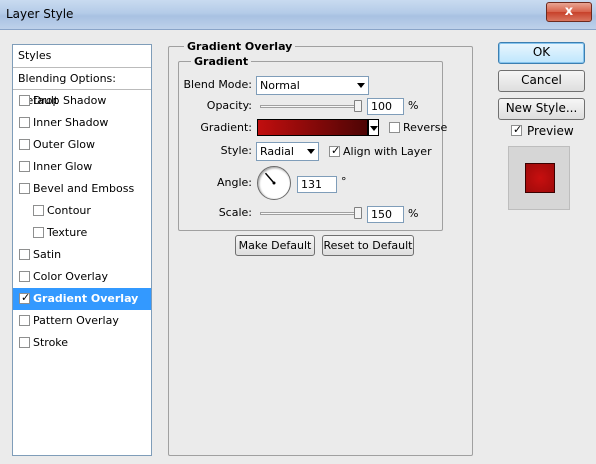  What do you see at coordinates (311, 213) in the screenshot?
I see `scale-slider-track` at bounding box center [311, 213].